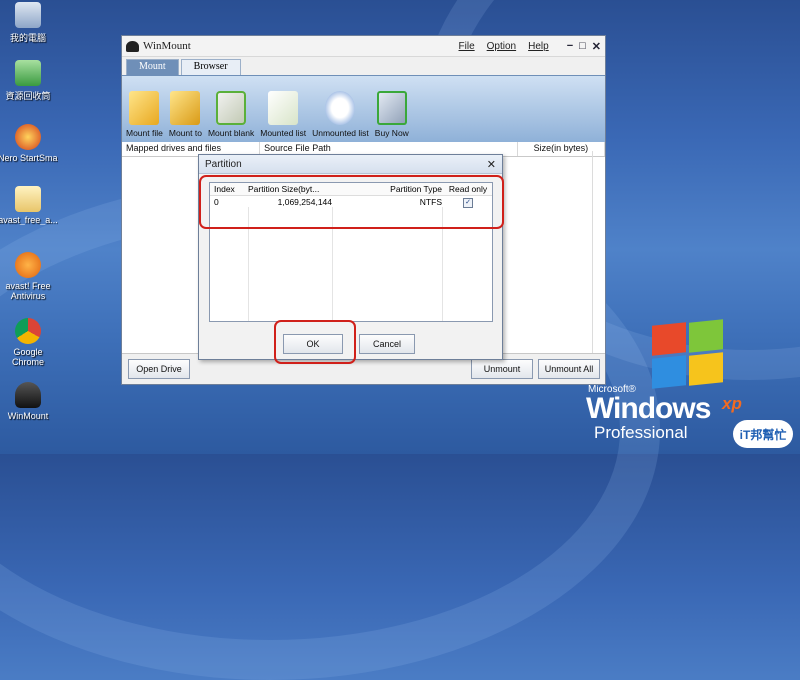  I want to click on cart-icon, so click(391, 108).